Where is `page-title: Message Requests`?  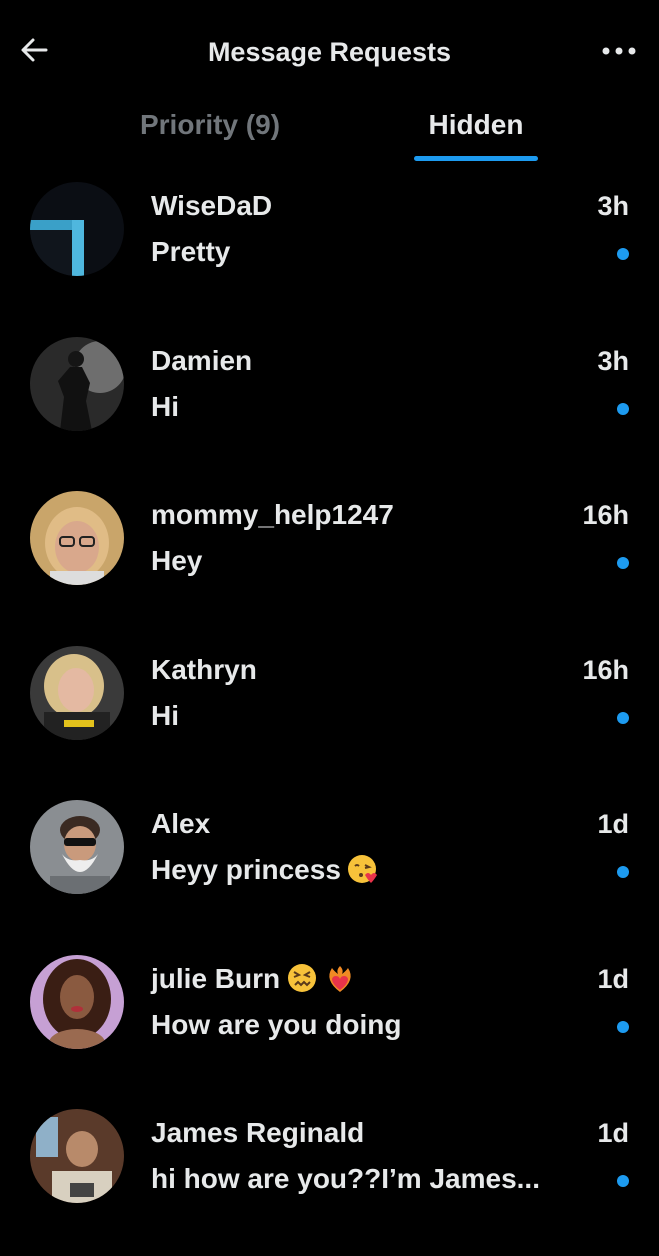
page-title: Message Requests is located at coordinates (329, 52).